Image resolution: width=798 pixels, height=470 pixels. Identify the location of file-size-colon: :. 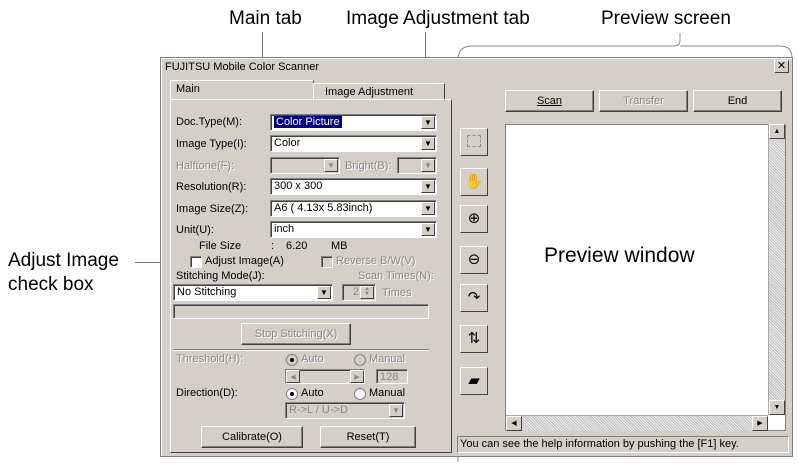
(273, 246).